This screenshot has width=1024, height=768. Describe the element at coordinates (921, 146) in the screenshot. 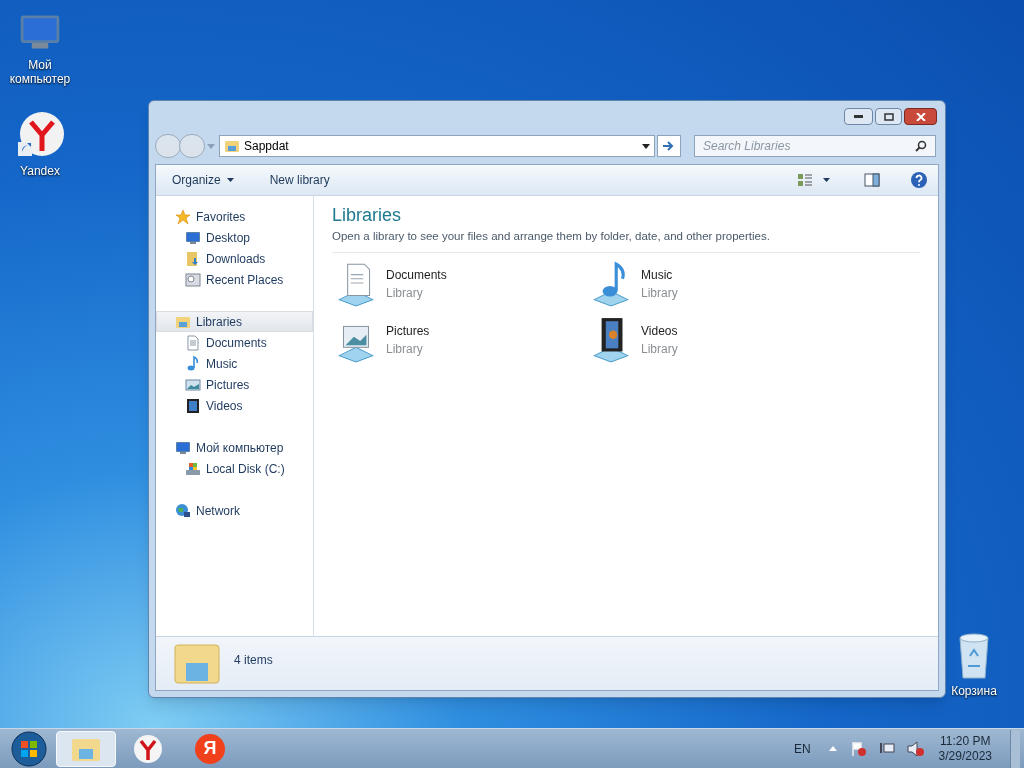

I see `search-icon` at that location.